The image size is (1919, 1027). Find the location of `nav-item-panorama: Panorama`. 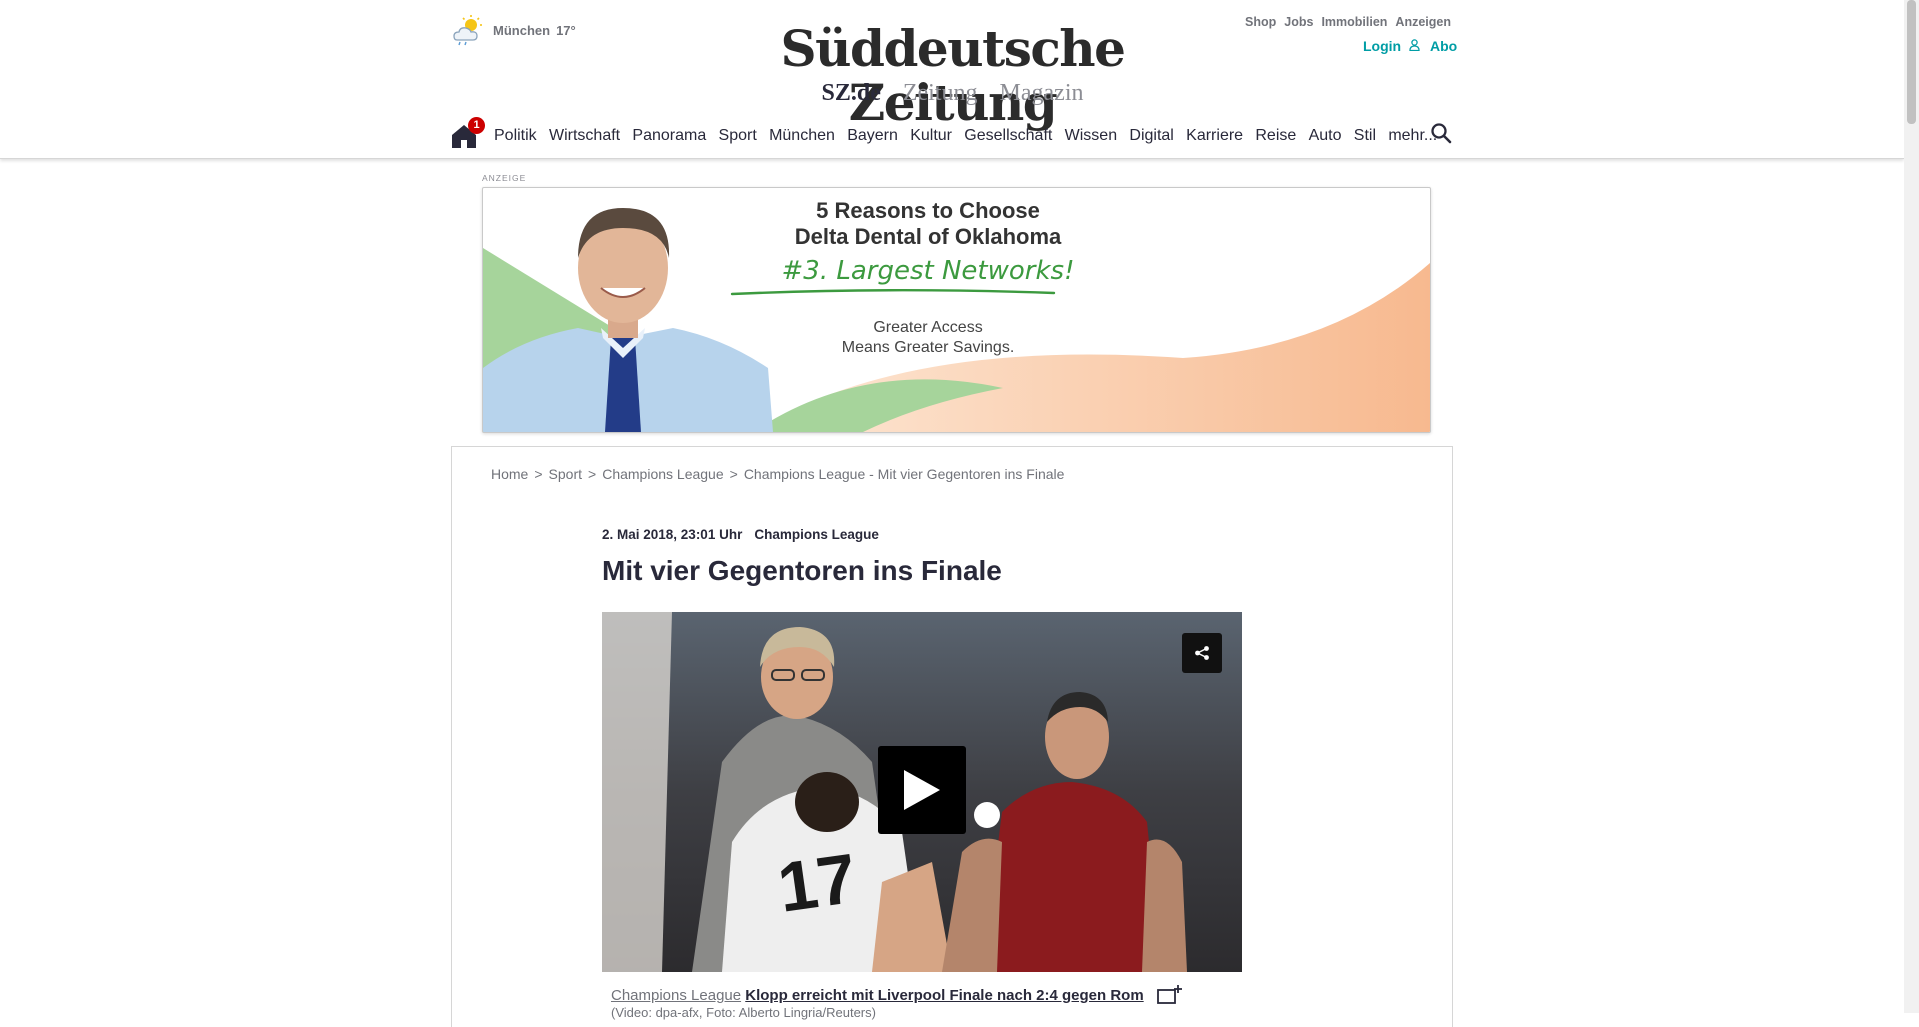

nav-item-panorama: Panorama is located at coordinates (669, 136).